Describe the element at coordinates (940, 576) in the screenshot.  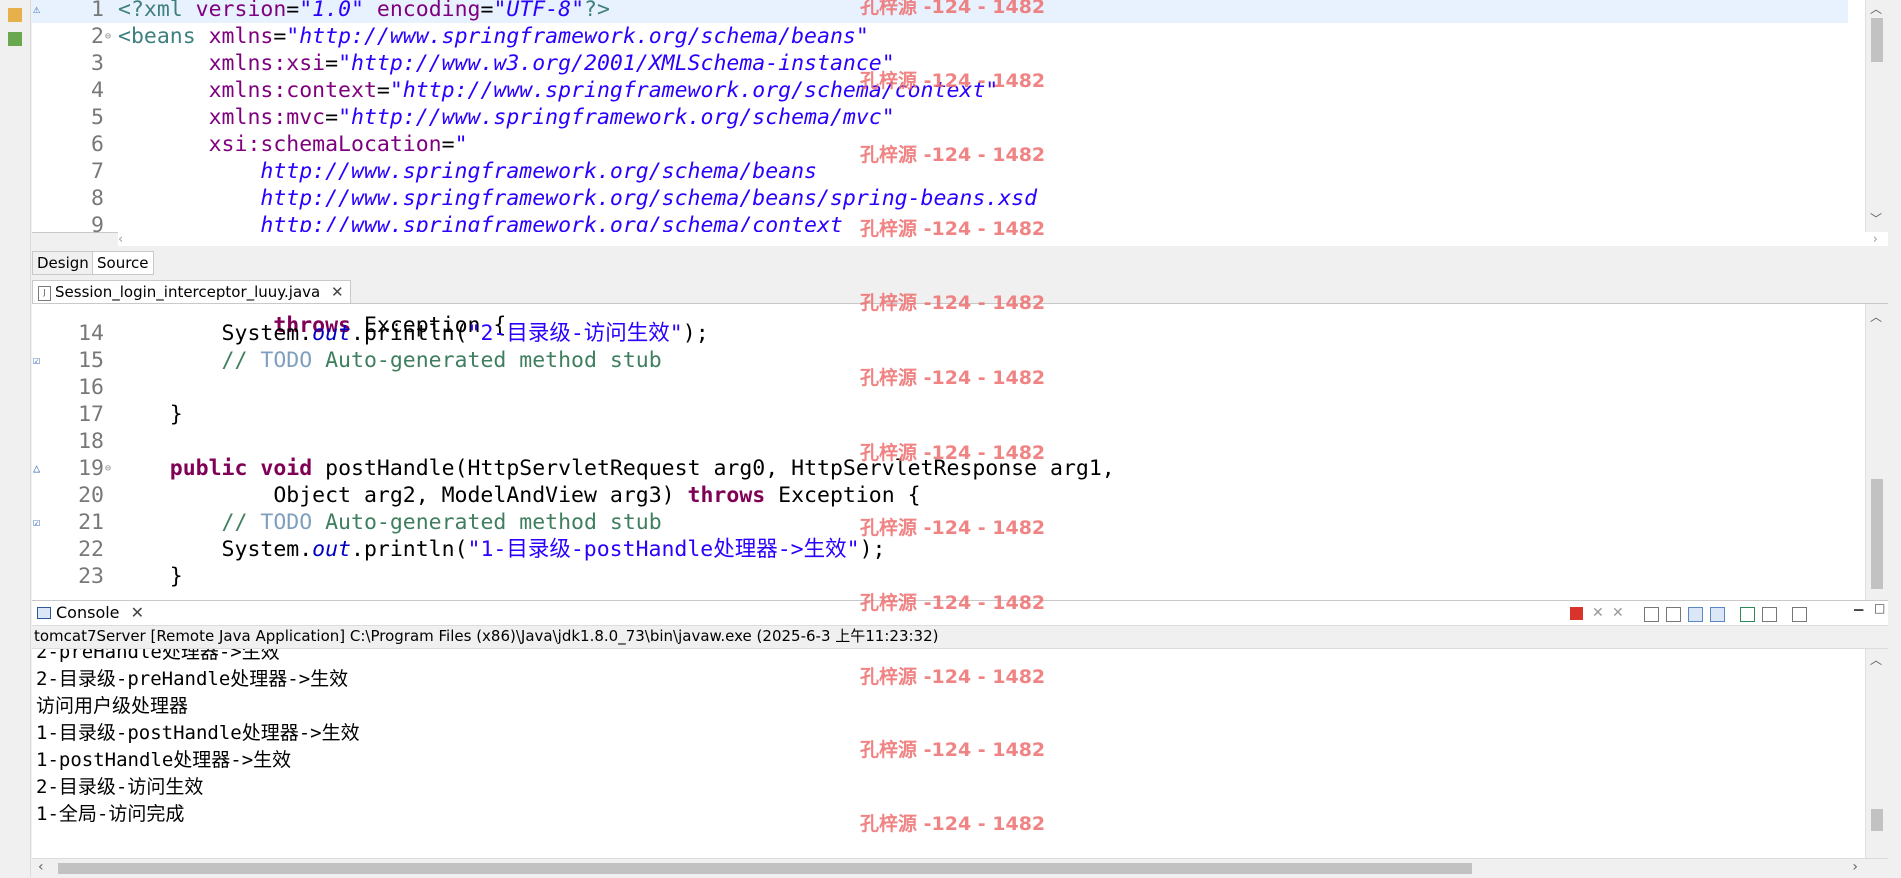
I see `code-line: 23 }` at that location.